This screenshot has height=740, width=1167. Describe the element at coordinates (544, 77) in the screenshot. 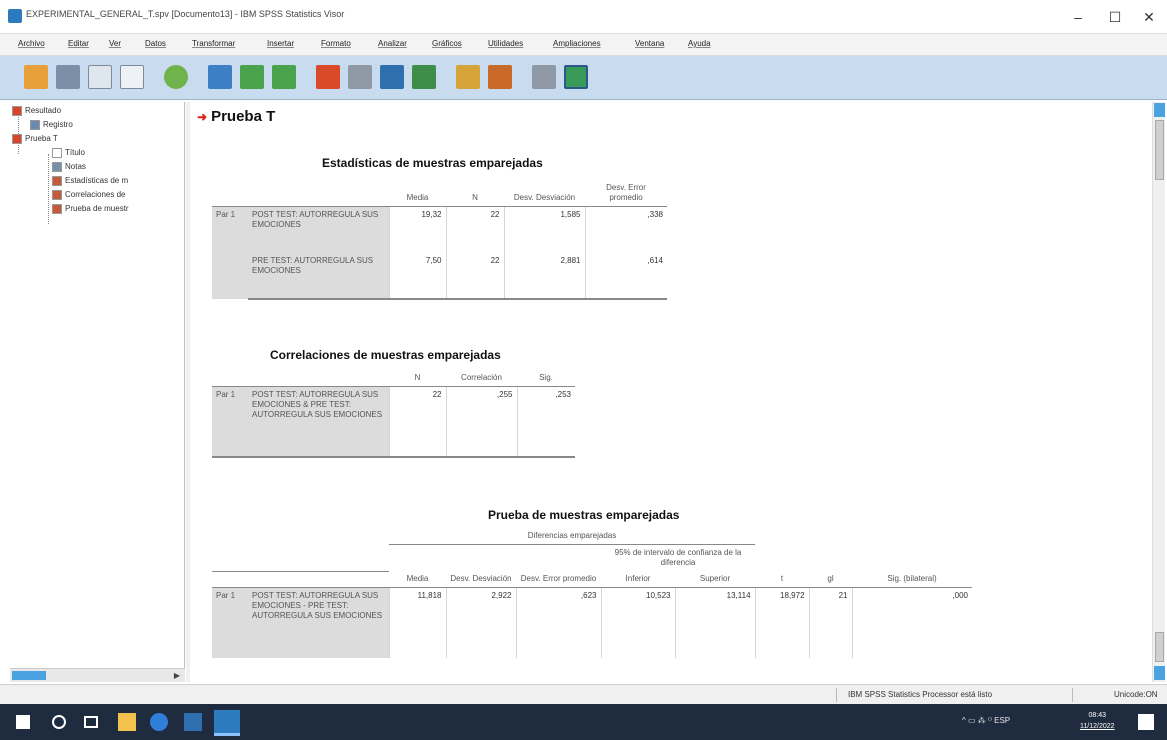

I see `designate-window-icon` at that location.